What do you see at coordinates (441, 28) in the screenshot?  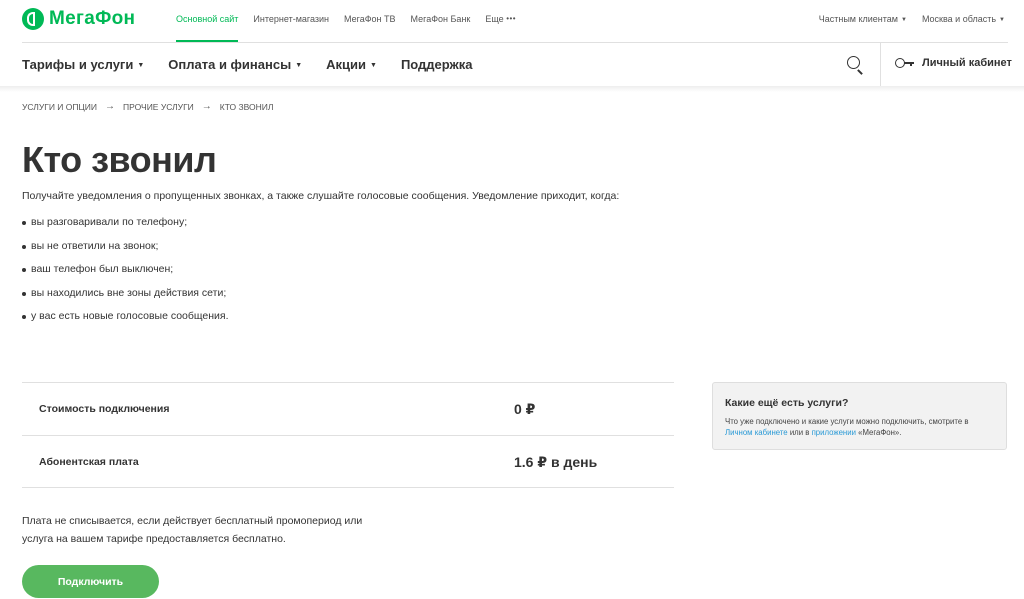 I see `topnav-megafon-bank: МегаФон Банк` at bounding box center [441, 28].